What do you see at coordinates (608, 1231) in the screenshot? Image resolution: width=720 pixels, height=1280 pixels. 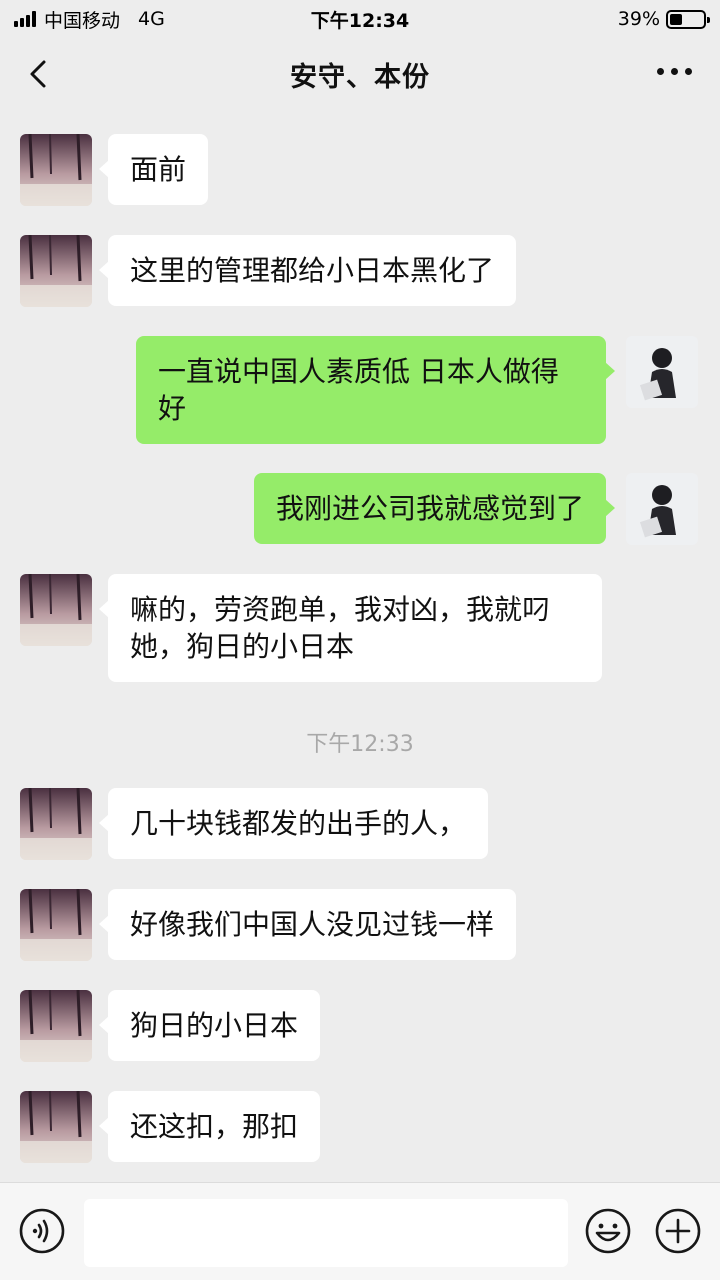 I see `emoji-icon` at bounding box center [608, 1231].